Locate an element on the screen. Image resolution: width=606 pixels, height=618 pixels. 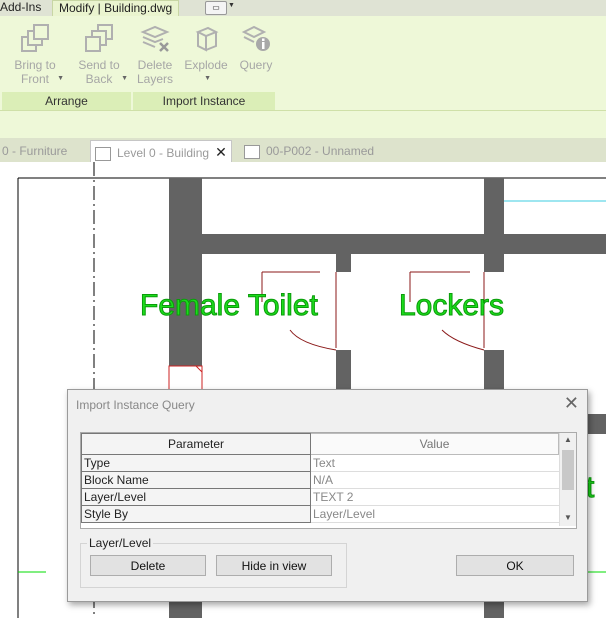
query-button: Query is located at coordinates (256, 60).